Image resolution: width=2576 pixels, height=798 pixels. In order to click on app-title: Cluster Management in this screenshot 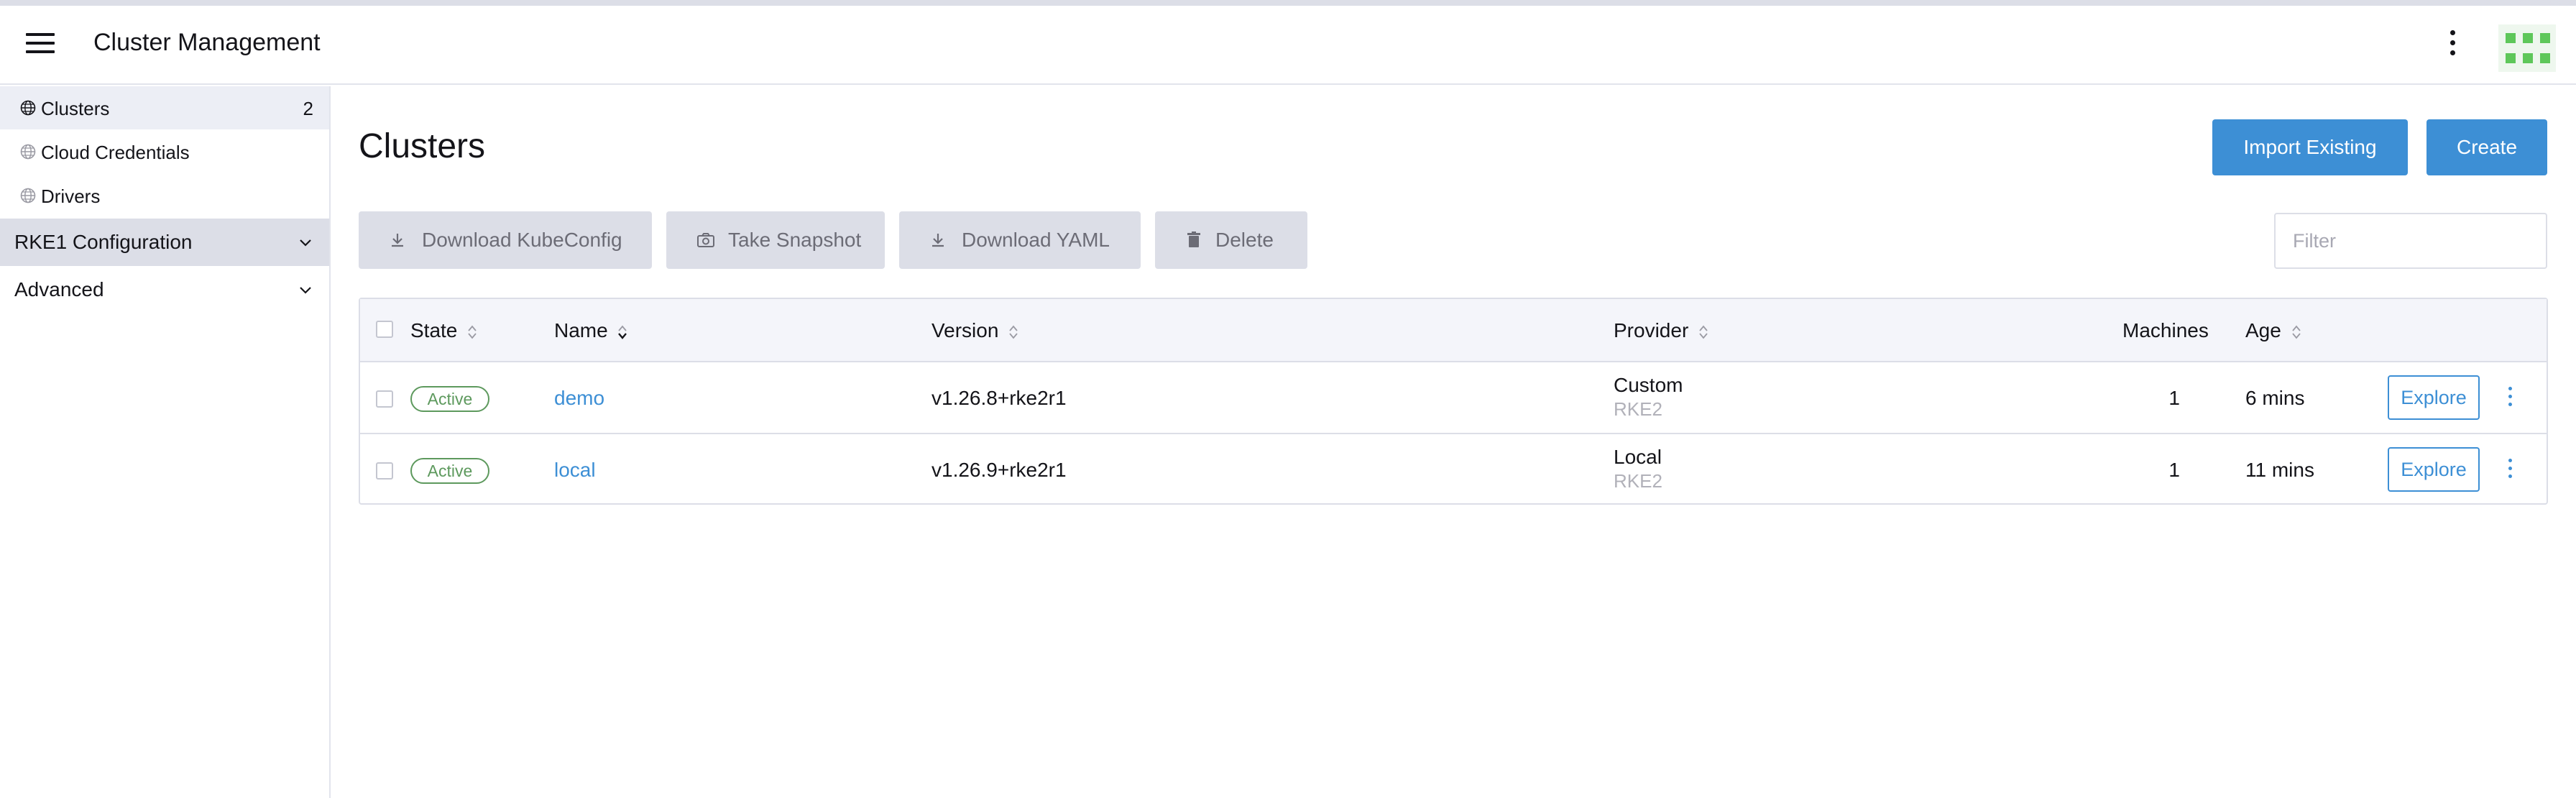, I will do `click(207, 42)`.